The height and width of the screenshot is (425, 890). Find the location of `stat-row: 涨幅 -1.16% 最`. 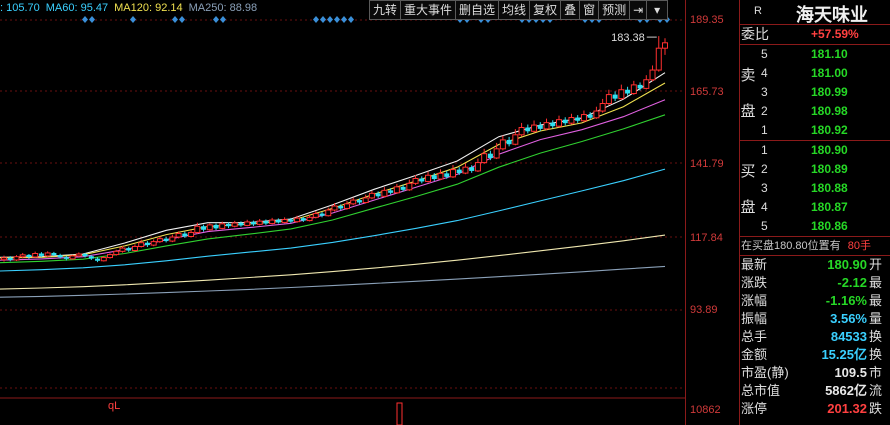

stat-row: 涨幅 -1.16% 最 is located at coordinates (814, 301).